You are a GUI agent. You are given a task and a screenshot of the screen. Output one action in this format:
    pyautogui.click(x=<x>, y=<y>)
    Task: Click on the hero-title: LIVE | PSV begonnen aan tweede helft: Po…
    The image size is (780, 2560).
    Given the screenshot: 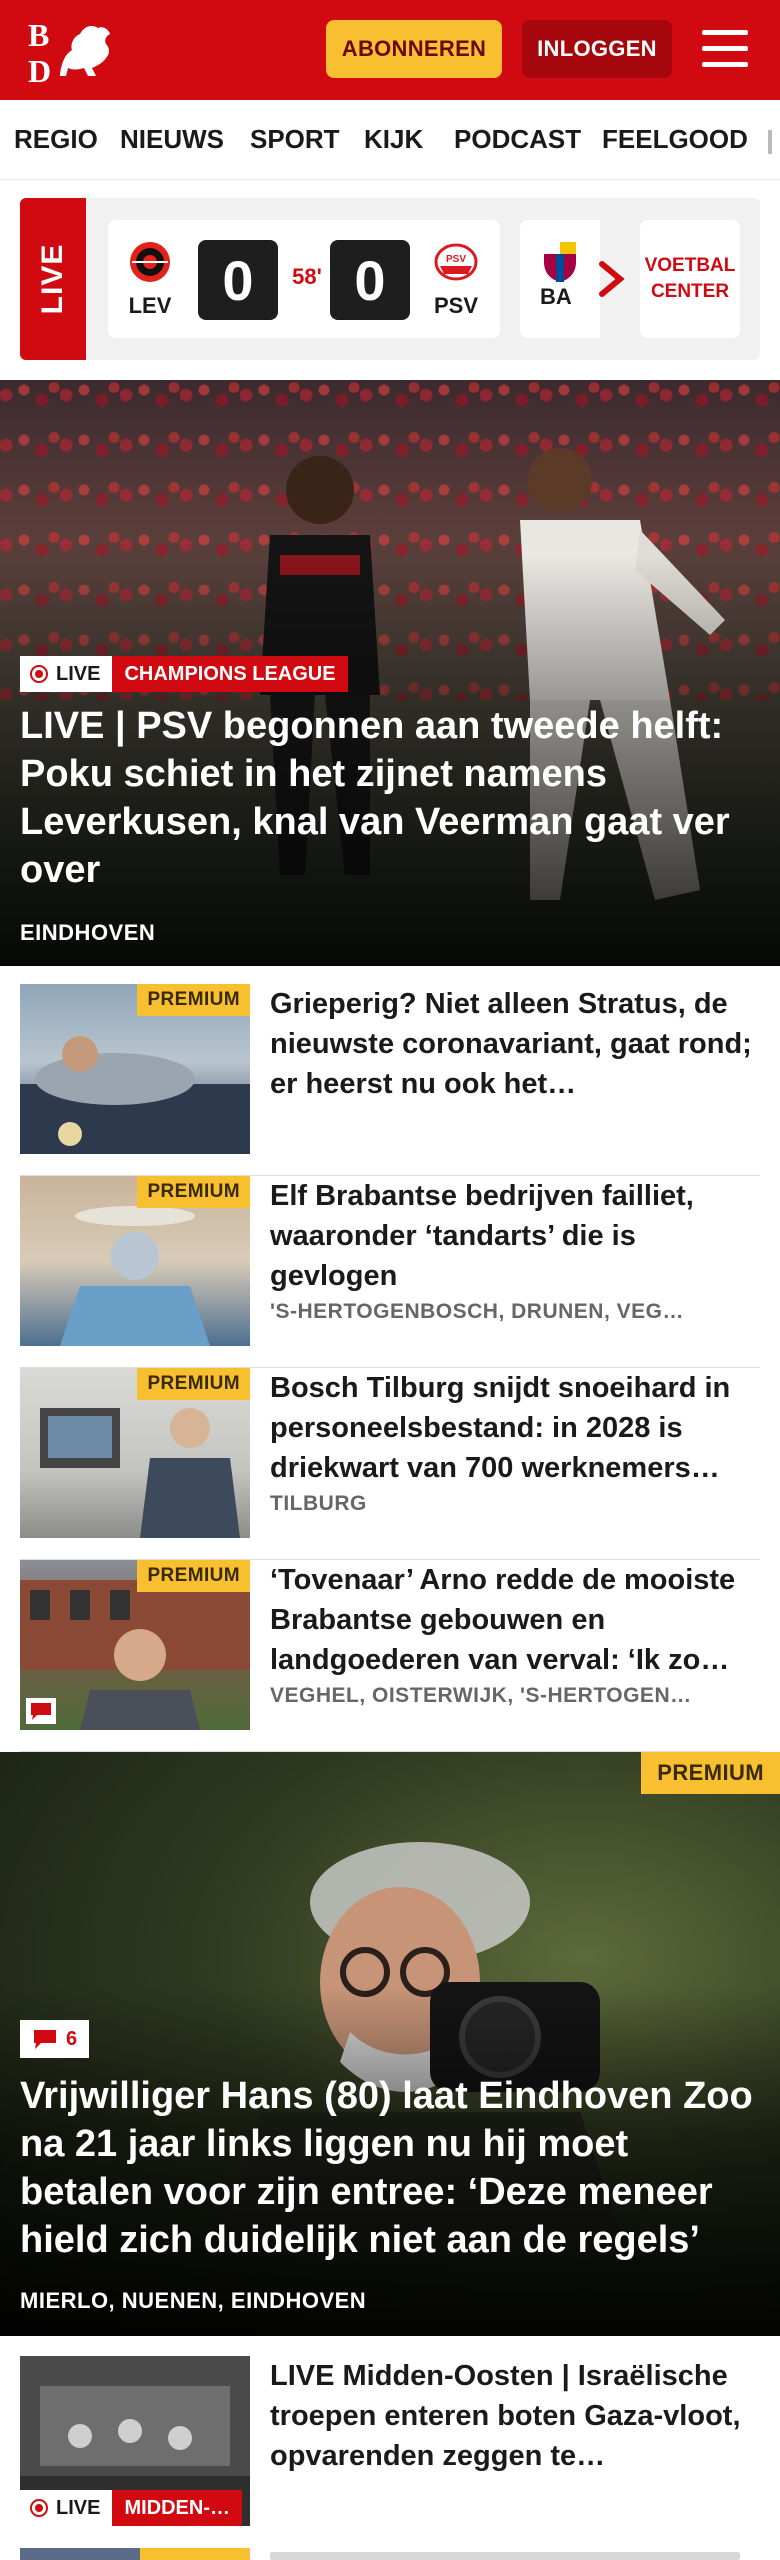 What is the action you would take?
    pyautogui.click(x=390, y=798)
    